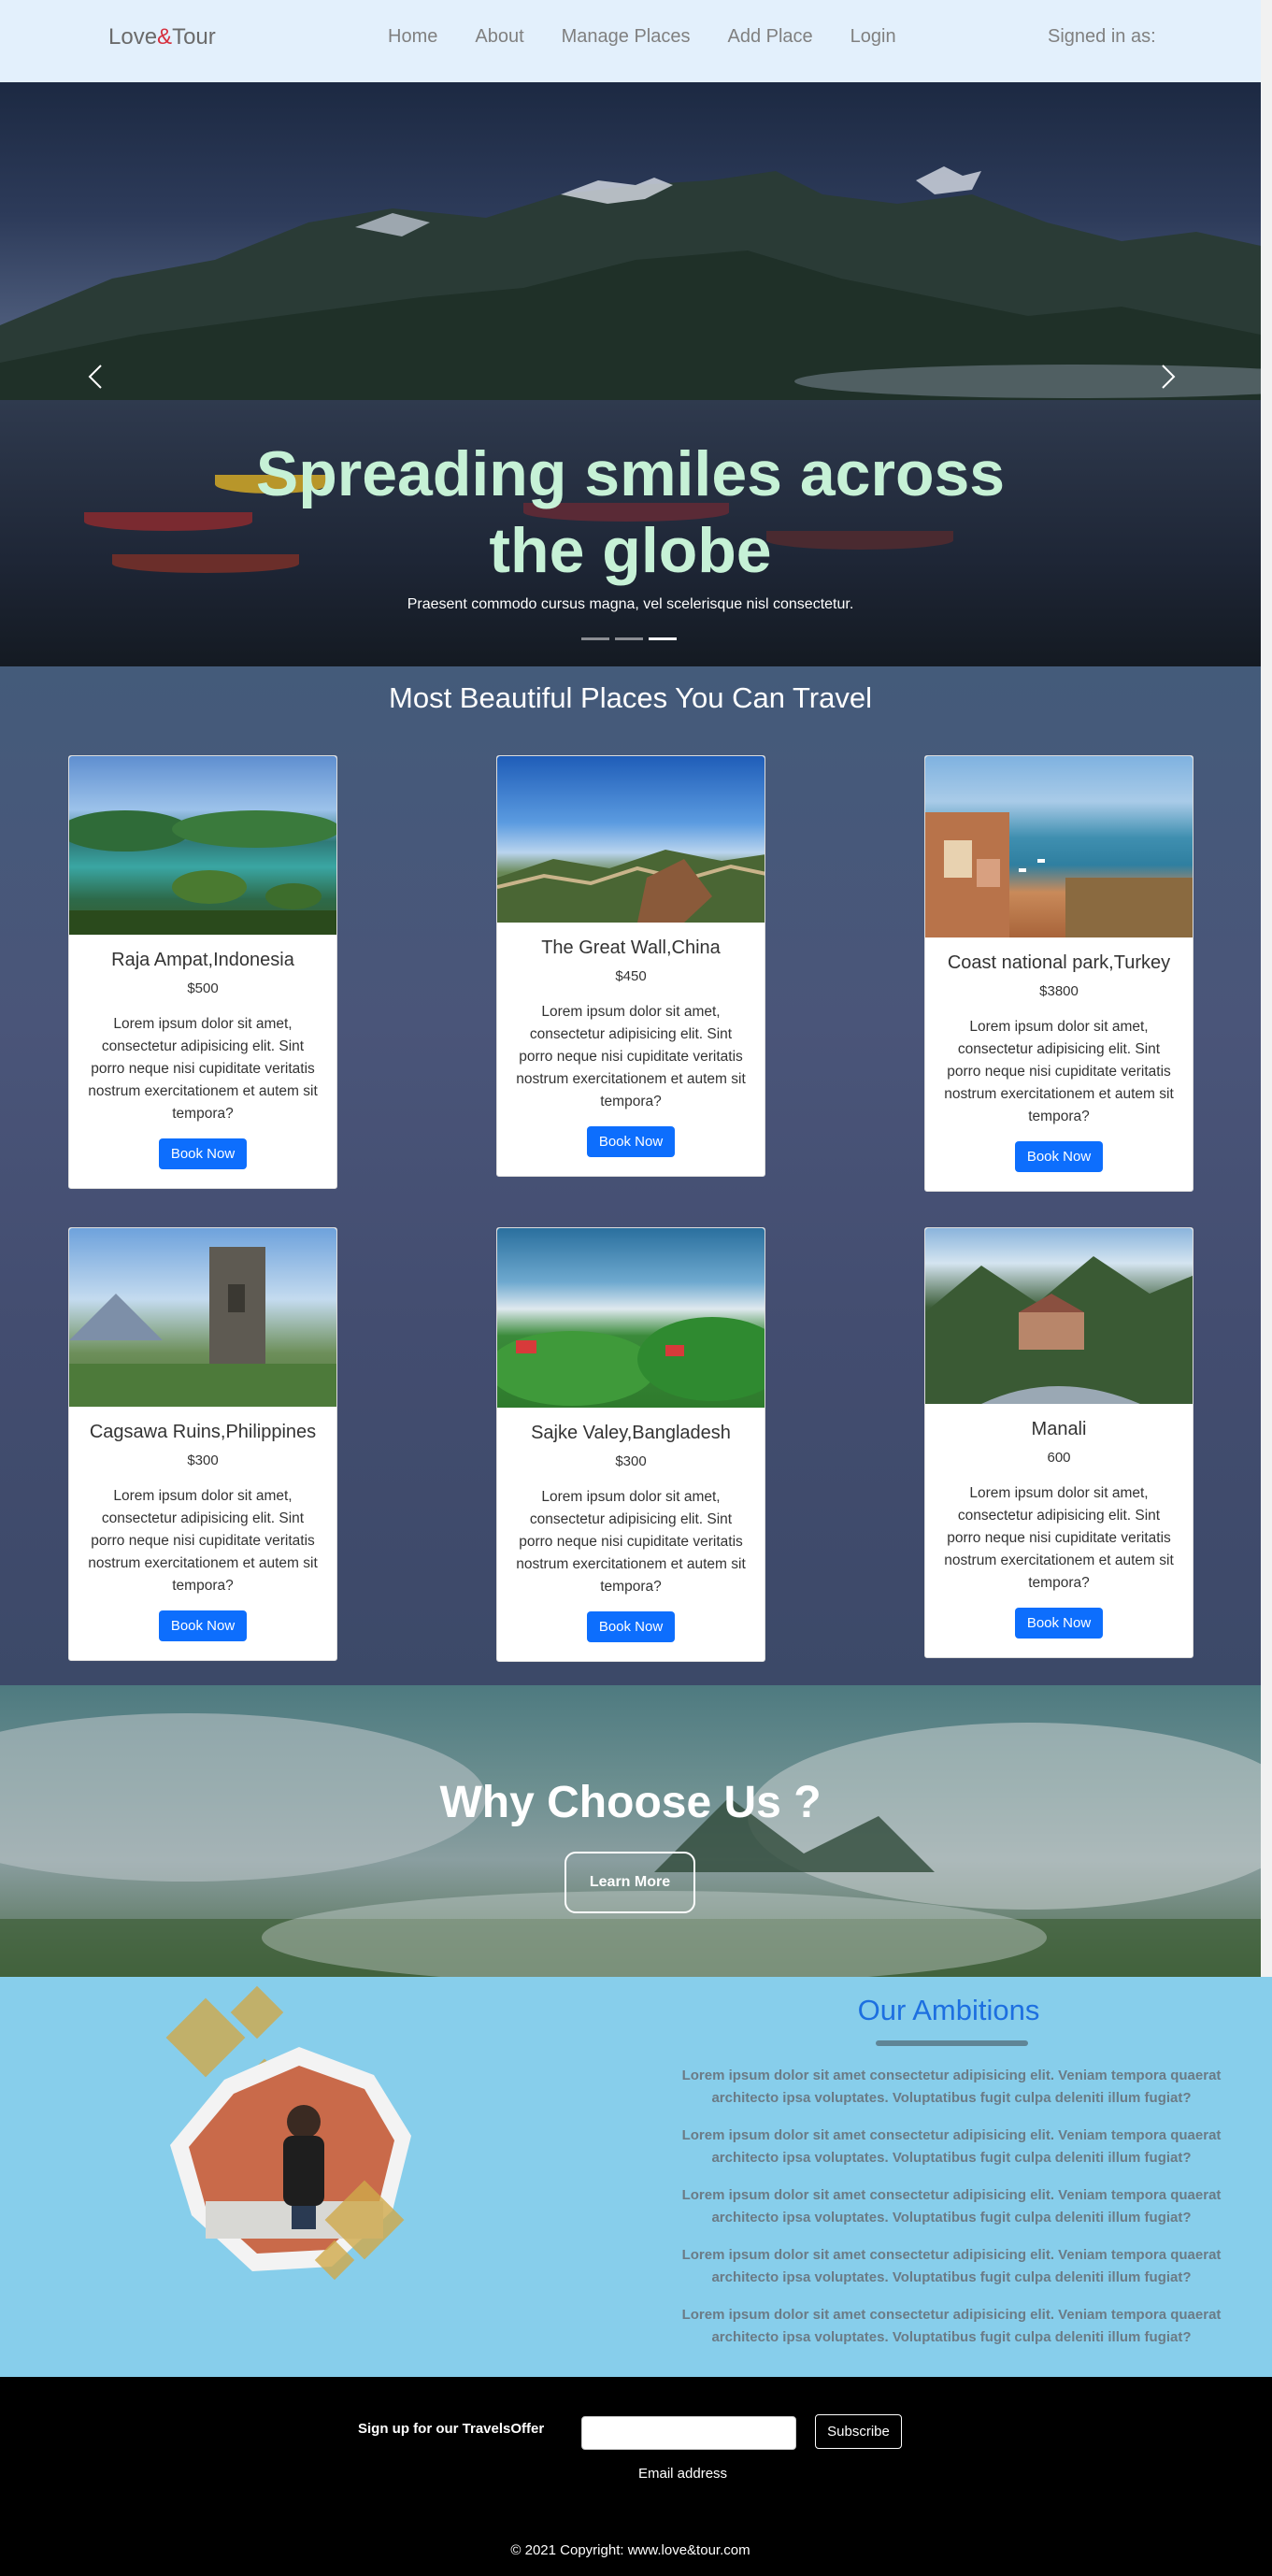 This screenshot has height=2576, width=1272. Describe the element at coordinates (96, 376) in the screenshot. I see `chevron-left-icon` at that location.